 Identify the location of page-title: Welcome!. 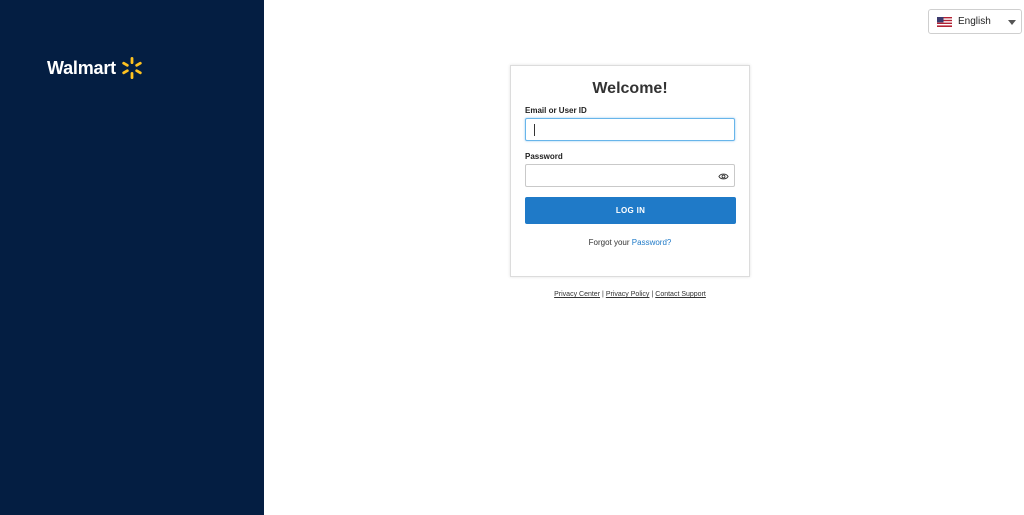
(630, 88).